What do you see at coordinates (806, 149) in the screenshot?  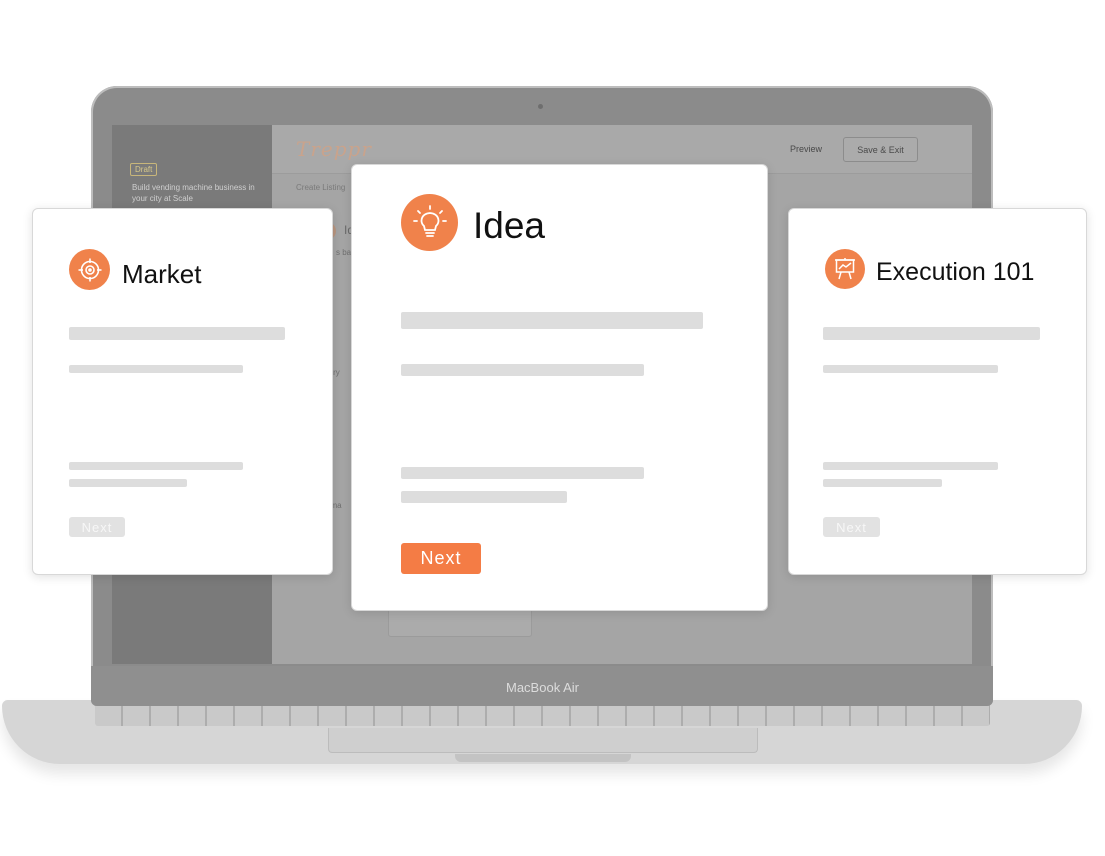 I see `preview-link: Preview` at bounding box center [806, 149].